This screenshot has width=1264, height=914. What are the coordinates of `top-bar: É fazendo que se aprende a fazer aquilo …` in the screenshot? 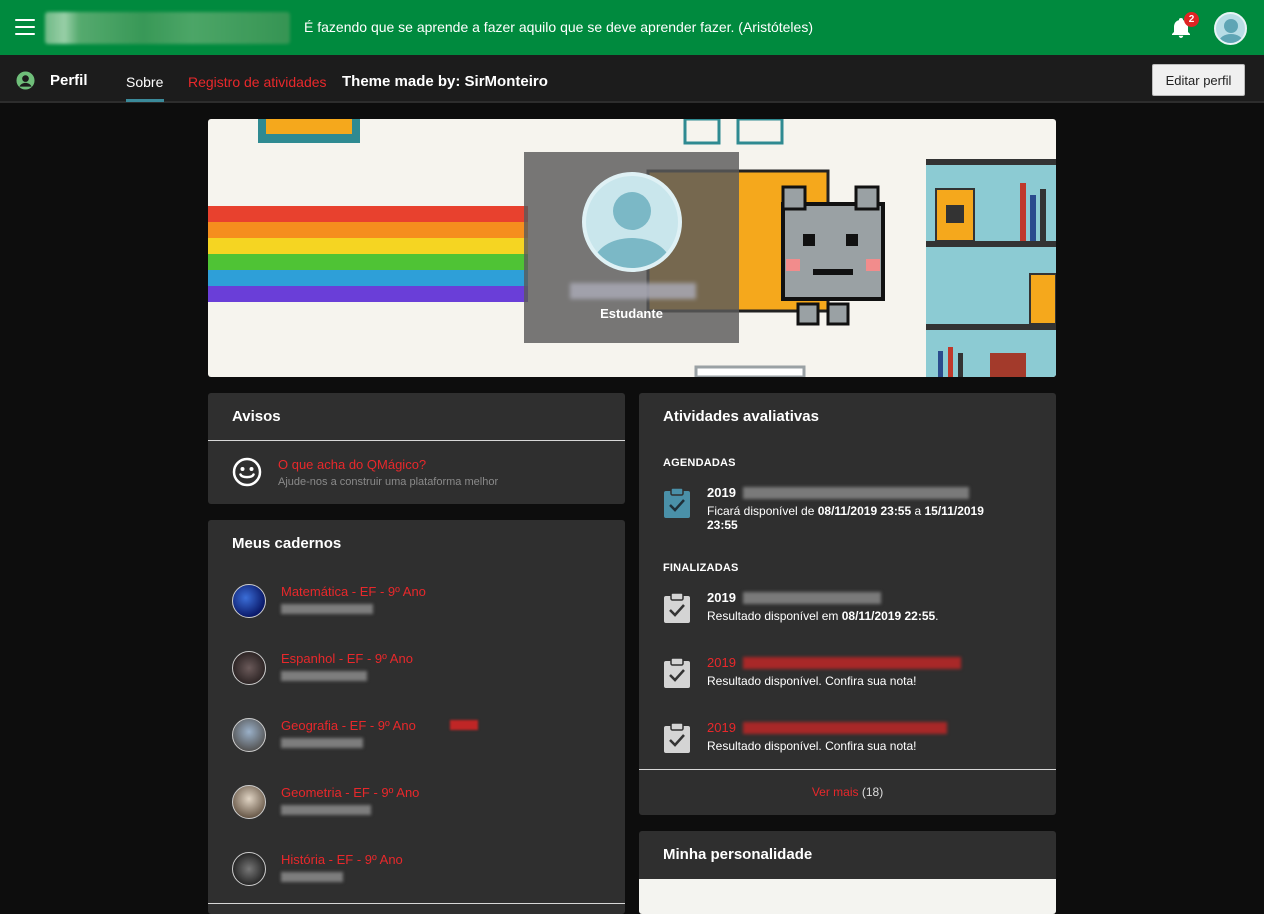 It's located at (632, 27).